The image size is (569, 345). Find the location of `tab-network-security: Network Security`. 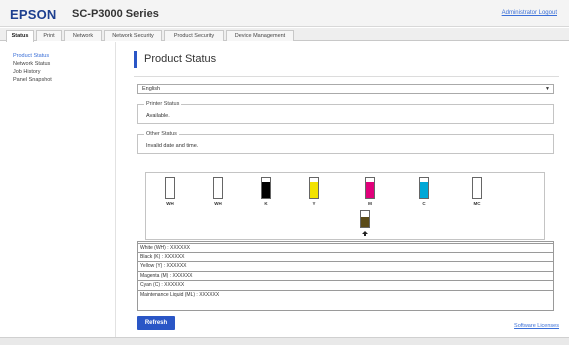

tab-network-security: Network Security is located at coordinates (133, 35).